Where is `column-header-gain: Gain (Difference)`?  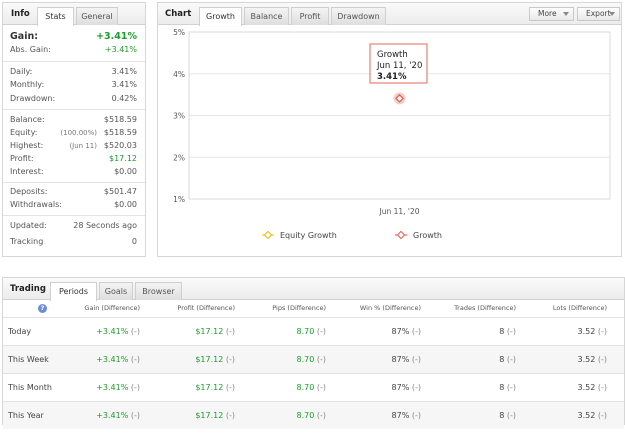
column-header-gain: Gain (Difference) is located at coordinates (112, 308).